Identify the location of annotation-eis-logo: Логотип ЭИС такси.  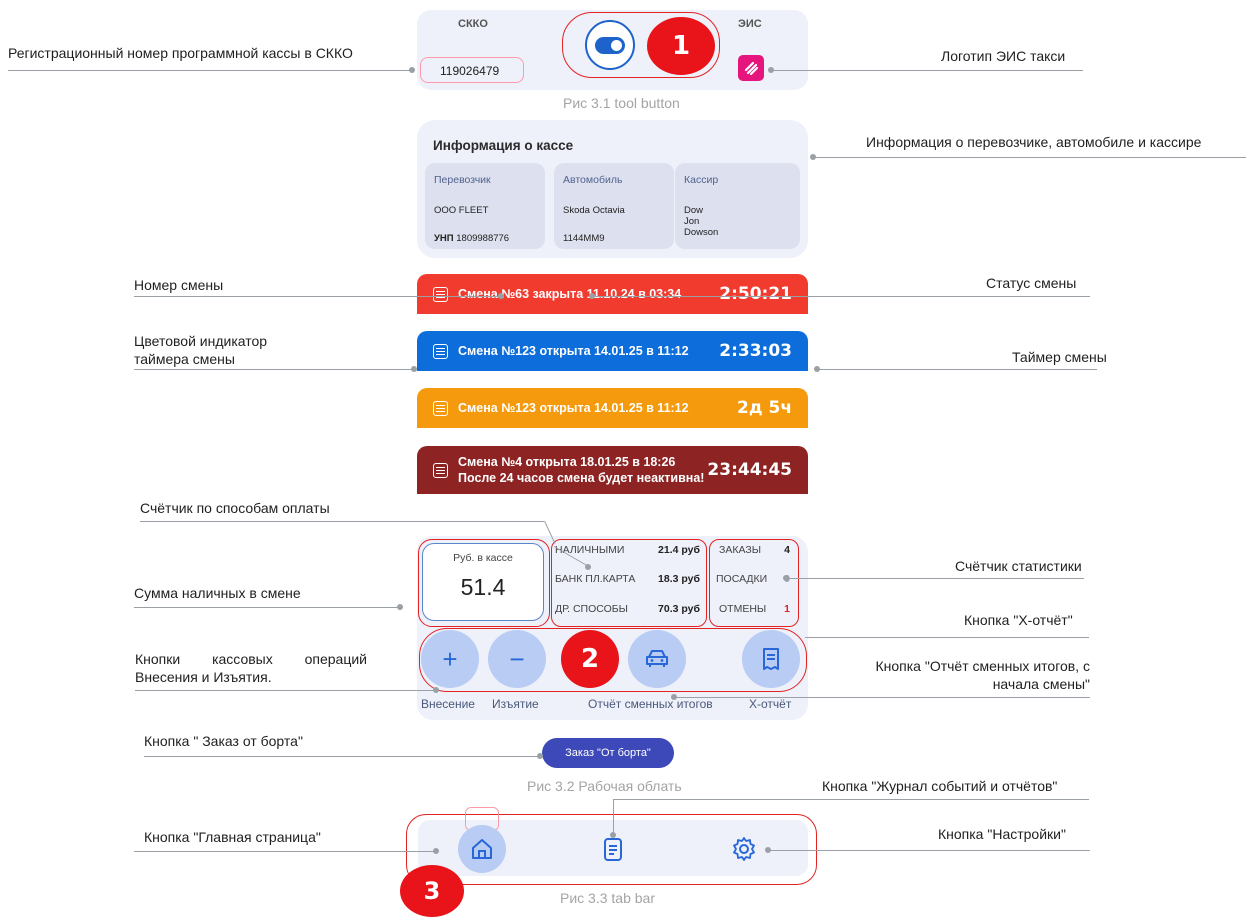
(1003, 56).